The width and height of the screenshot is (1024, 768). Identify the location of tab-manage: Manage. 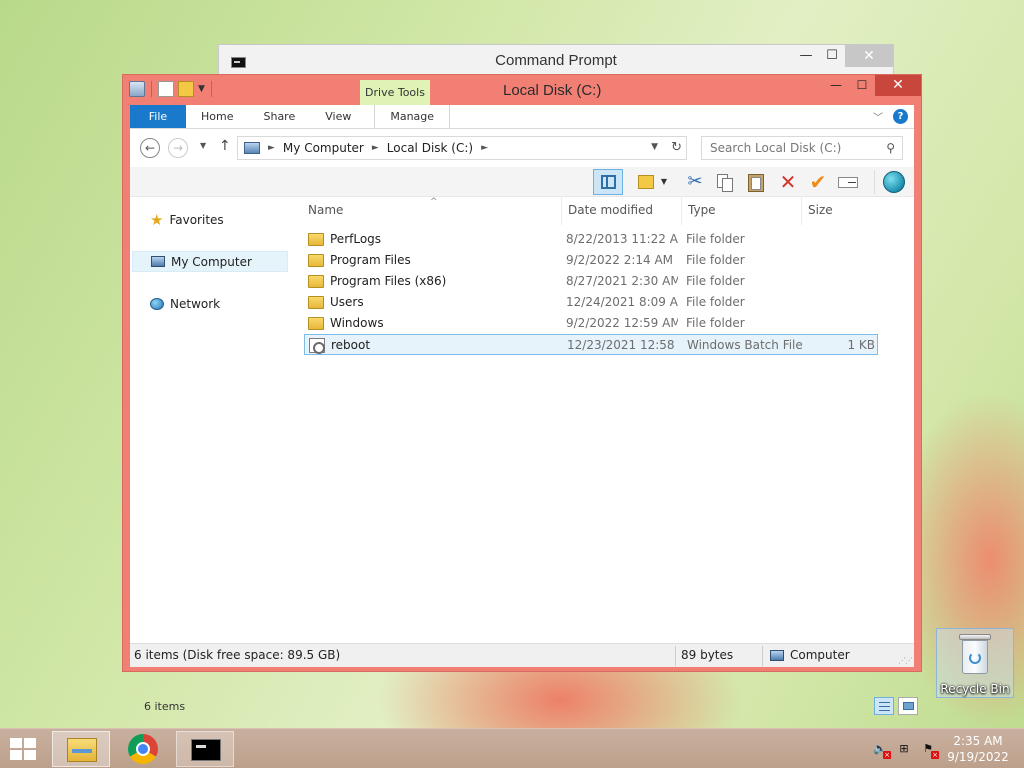
(412, 116).